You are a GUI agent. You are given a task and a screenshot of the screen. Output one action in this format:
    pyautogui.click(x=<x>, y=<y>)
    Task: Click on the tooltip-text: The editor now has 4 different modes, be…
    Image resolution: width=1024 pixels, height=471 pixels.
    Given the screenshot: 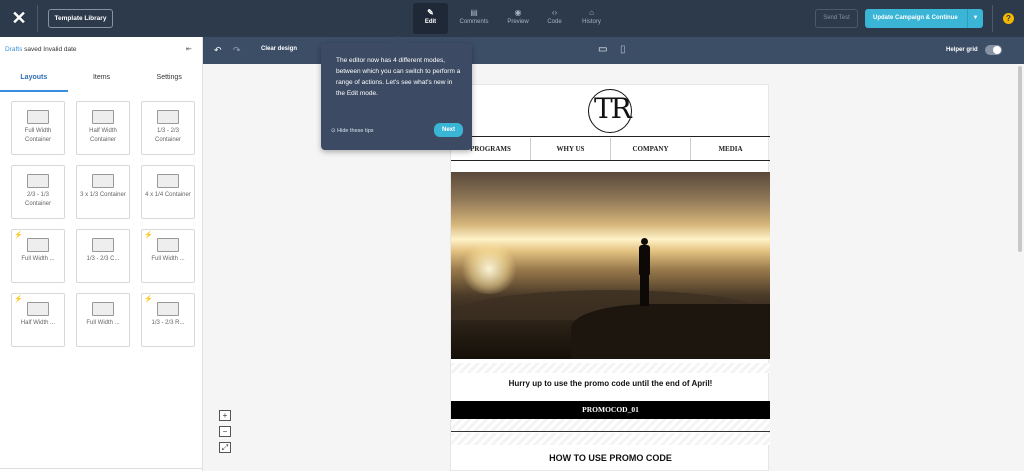 What is the action you would take?
    pyautogui.click(x=398, y=77)
    